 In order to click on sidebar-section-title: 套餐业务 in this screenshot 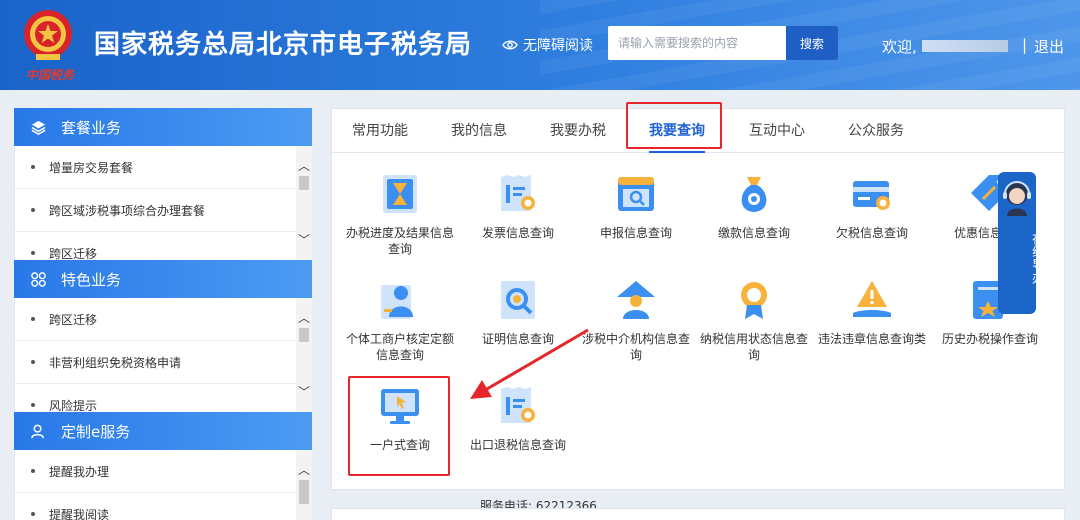, I will do `click(91, 127)`.